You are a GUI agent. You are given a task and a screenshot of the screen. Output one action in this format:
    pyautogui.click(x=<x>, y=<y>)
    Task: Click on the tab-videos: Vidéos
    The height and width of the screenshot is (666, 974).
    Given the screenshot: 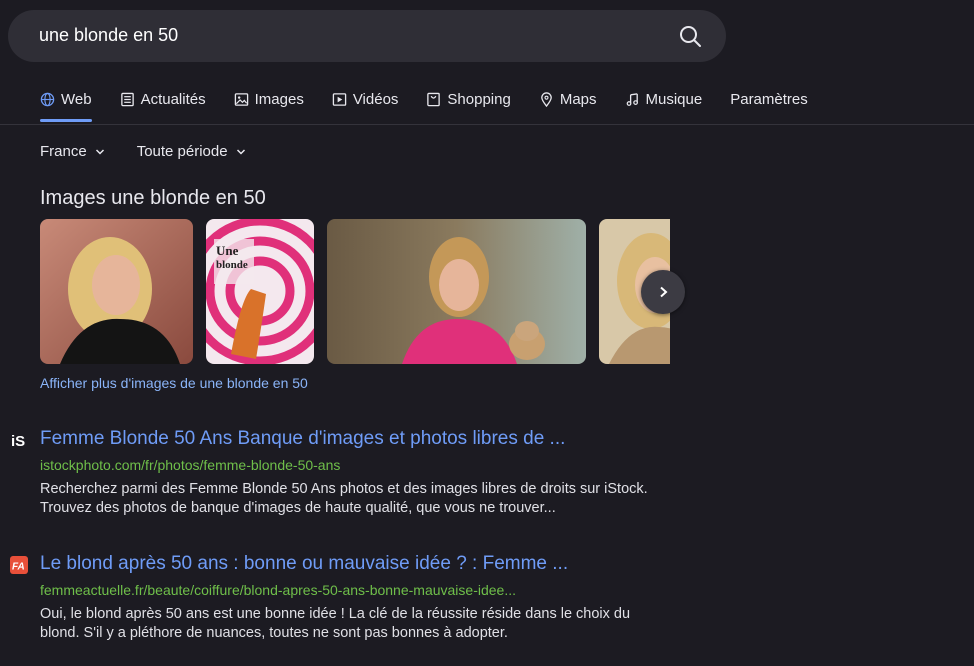 What is the action you would take?
    pyautogui.click(x=365, y=99)
    